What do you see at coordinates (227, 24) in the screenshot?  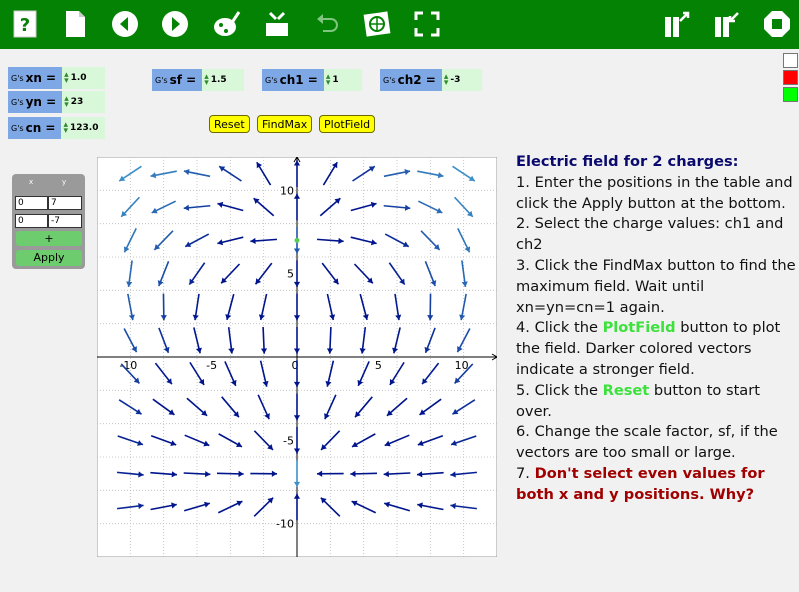 I see `paint-icon` at bounding box center [227, 24].